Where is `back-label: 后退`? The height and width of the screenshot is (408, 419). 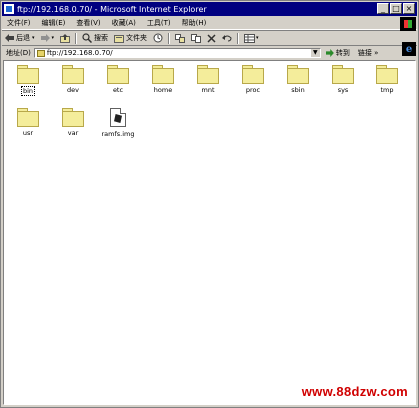 back-label: 后退 is located at coordinates (23, 38).